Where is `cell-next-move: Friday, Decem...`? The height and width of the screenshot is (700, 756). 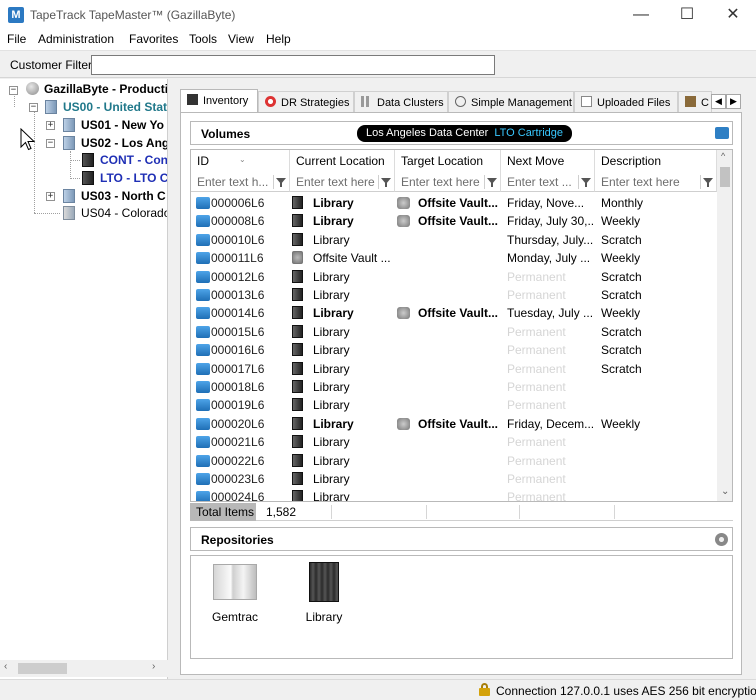
cell-next-move: Friday, Decem... is located at coordinates (550, 423).